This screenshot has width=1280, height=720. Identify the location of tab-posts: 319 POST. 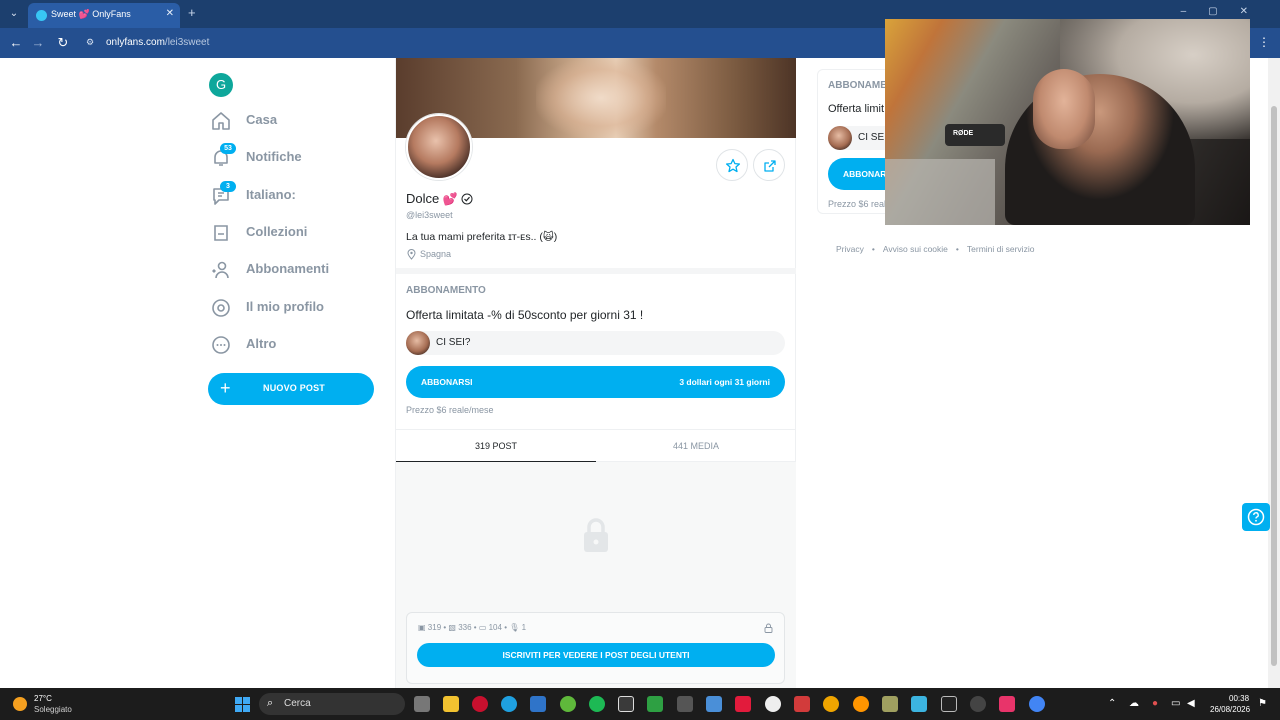
(496, 446).